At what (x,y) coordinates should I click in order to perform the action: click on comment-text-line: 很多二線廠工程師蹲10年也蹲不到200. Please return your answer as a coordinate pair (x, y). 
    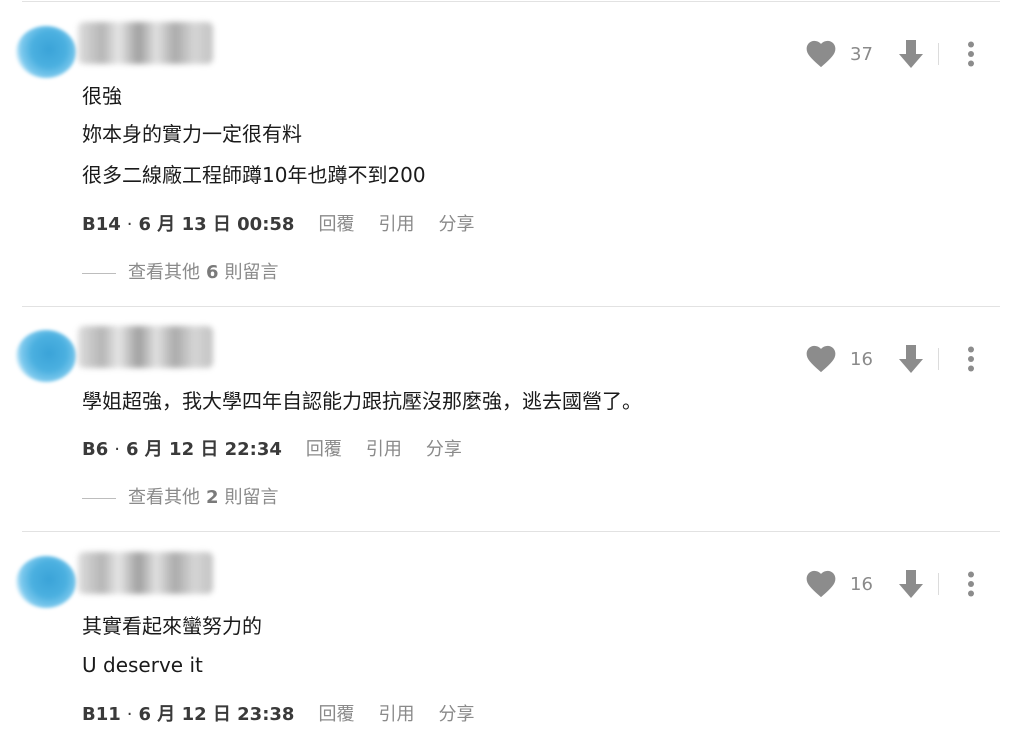
    Looking at the image, I should click on (254, 175).